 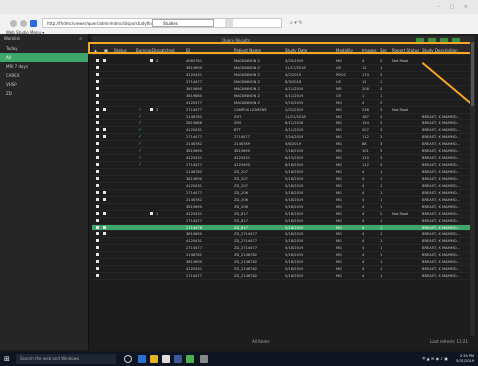 I want to click on column-patient-name: Patient Name, so click(x=247, y=50).